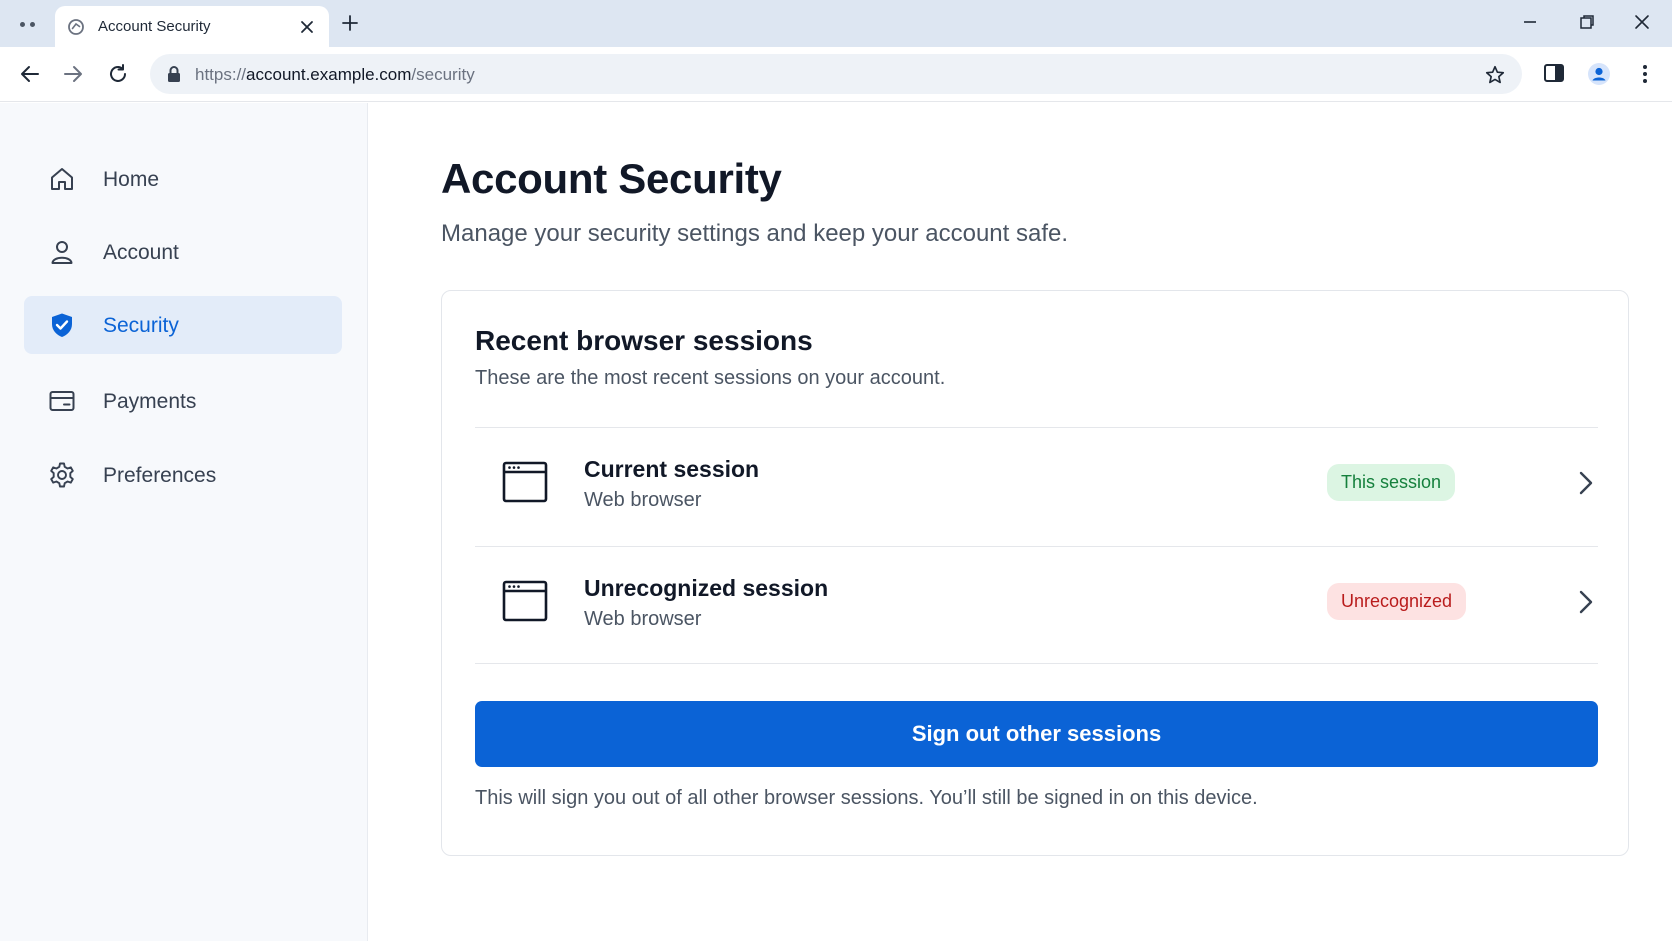 The width and height of the screenshot is (1672, 941). I want to click on home-icon, so click(62, 179).